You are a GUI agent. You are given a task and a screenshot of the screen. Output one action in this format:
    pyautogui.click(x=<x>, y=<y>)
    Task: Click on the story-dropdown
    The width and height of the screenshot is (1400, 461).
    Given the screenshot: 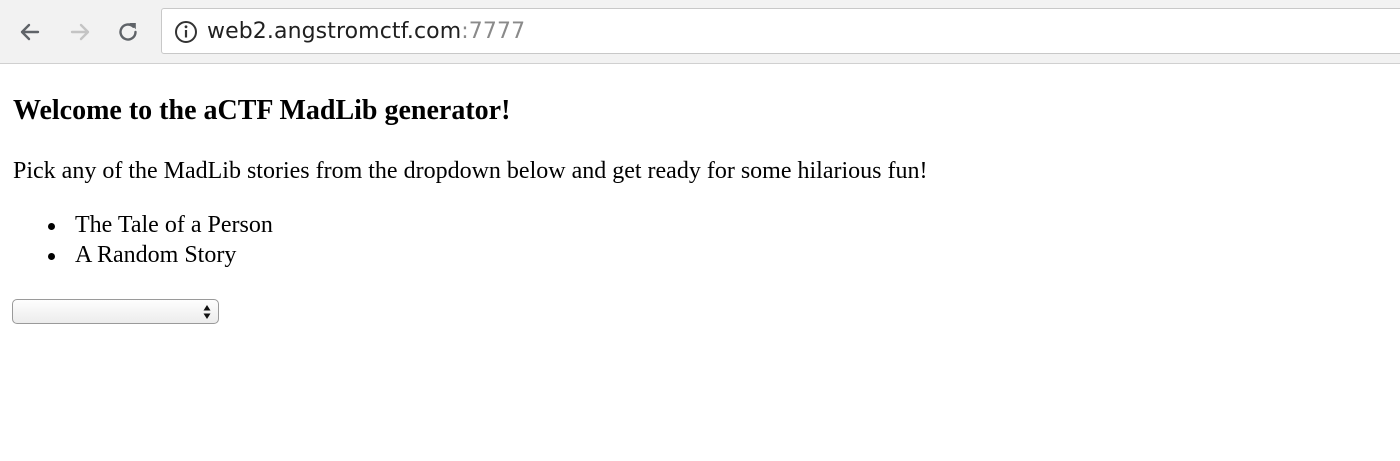 What is the action you would take?
    pyautogui.click(x=115, y=311)
    